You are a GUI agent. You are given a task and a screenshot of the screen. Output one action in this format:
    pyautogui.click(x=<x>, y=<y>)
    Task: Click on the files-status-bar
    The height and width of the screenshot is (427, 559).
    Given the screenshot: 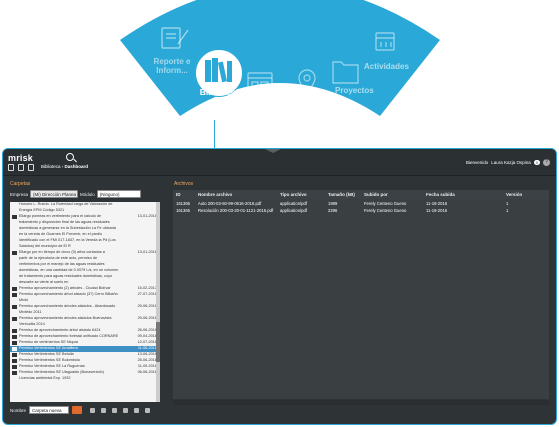 What is the action you would take?
    pyautogui.click(x=361, y=402)
    